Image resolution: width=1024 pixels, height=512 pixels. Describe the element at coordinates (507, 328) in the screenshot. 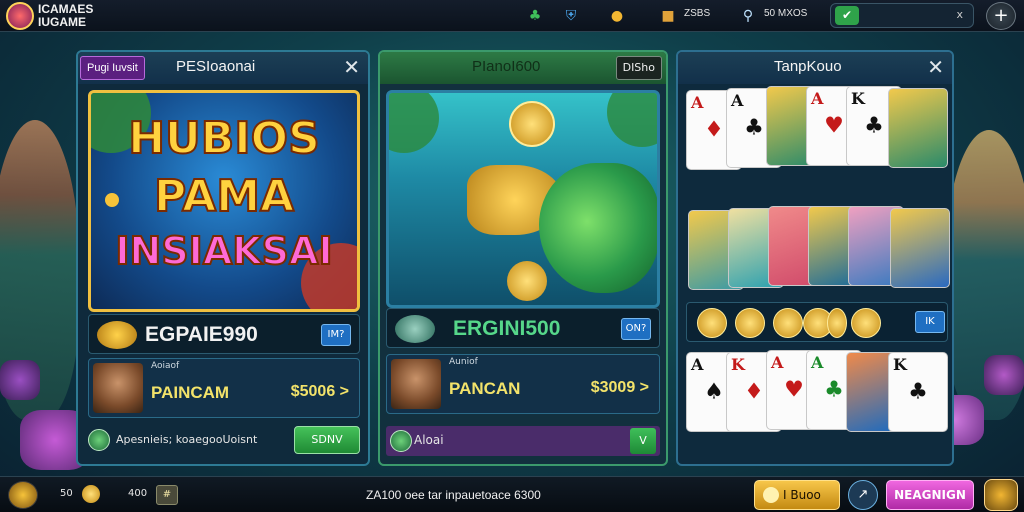

I see `jackpot-value: ERGINI500` at that location.